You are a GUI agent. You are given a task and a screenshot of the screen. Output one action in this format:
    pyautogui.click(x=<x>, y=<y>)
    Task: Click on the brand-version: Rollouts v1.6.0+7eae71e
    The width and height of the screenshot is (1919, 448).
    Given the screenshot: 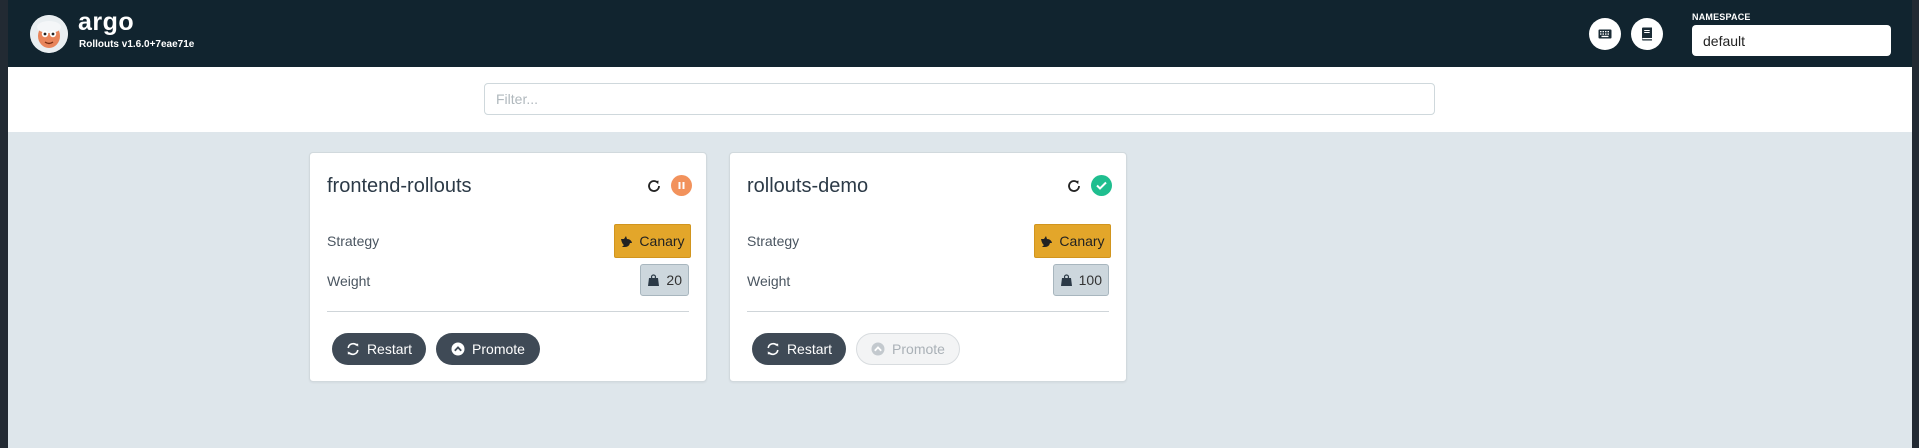 What is the action you would take?
    pyautogui.click(x=137, y=44)
    